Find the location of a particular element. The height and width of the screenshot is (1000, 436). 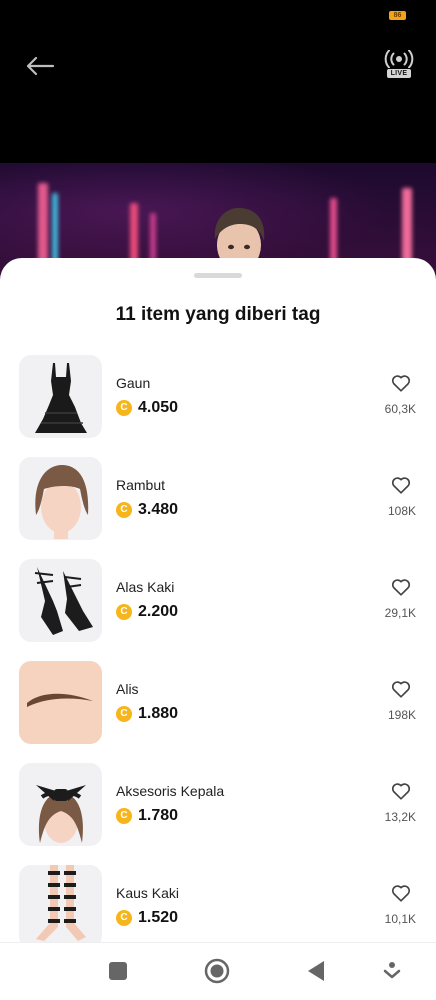

like-count: 198K is located at coordinates (401, 715).